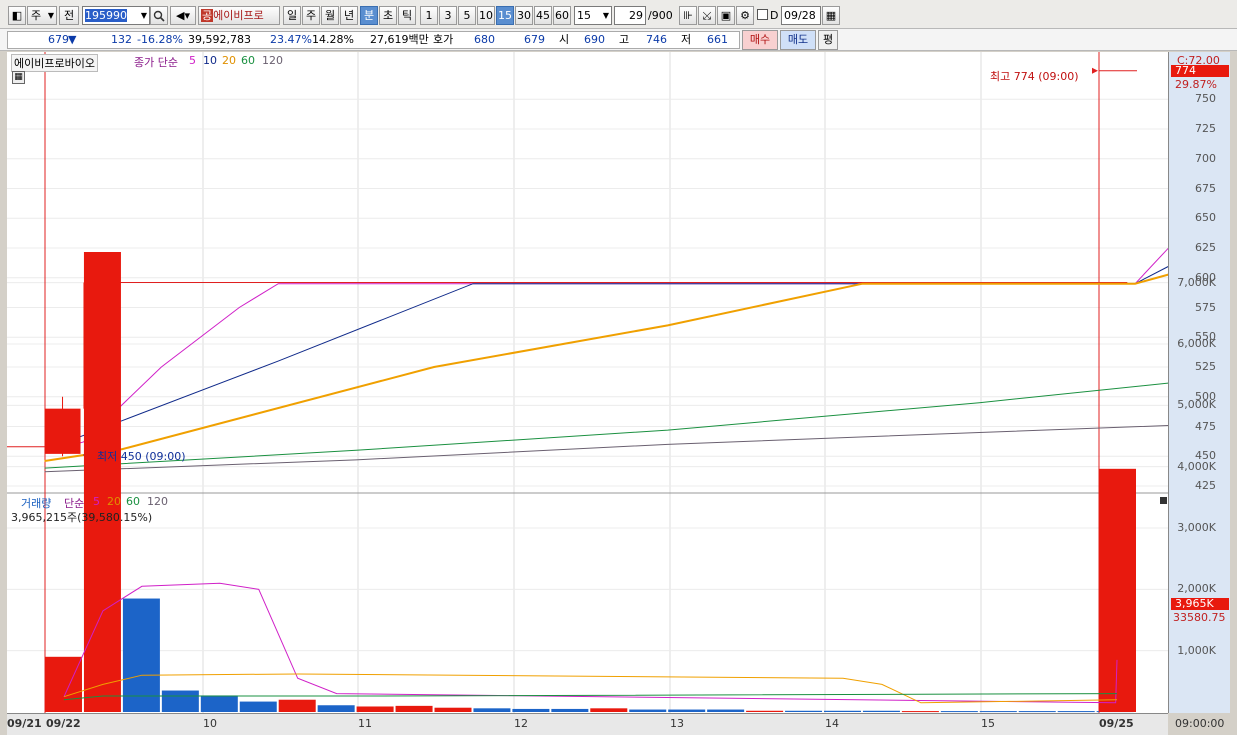 The image size is (1237, 735). Describe the element at coordinates (1196, 405) in the screenshot. I see `volume-tick-2: 5,000K` at that location.